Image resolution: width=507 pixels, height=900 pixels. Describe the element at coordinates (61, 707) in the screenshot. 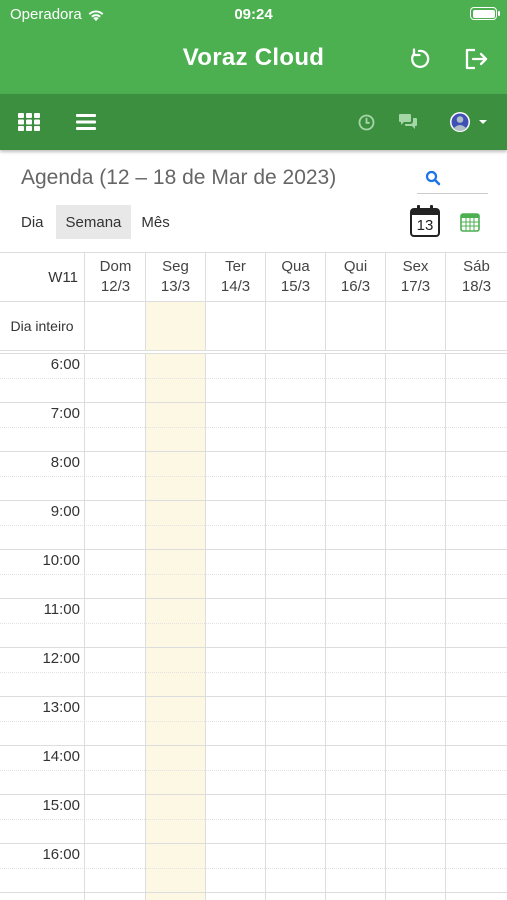

I see `hour-label: 13:00` at that location.